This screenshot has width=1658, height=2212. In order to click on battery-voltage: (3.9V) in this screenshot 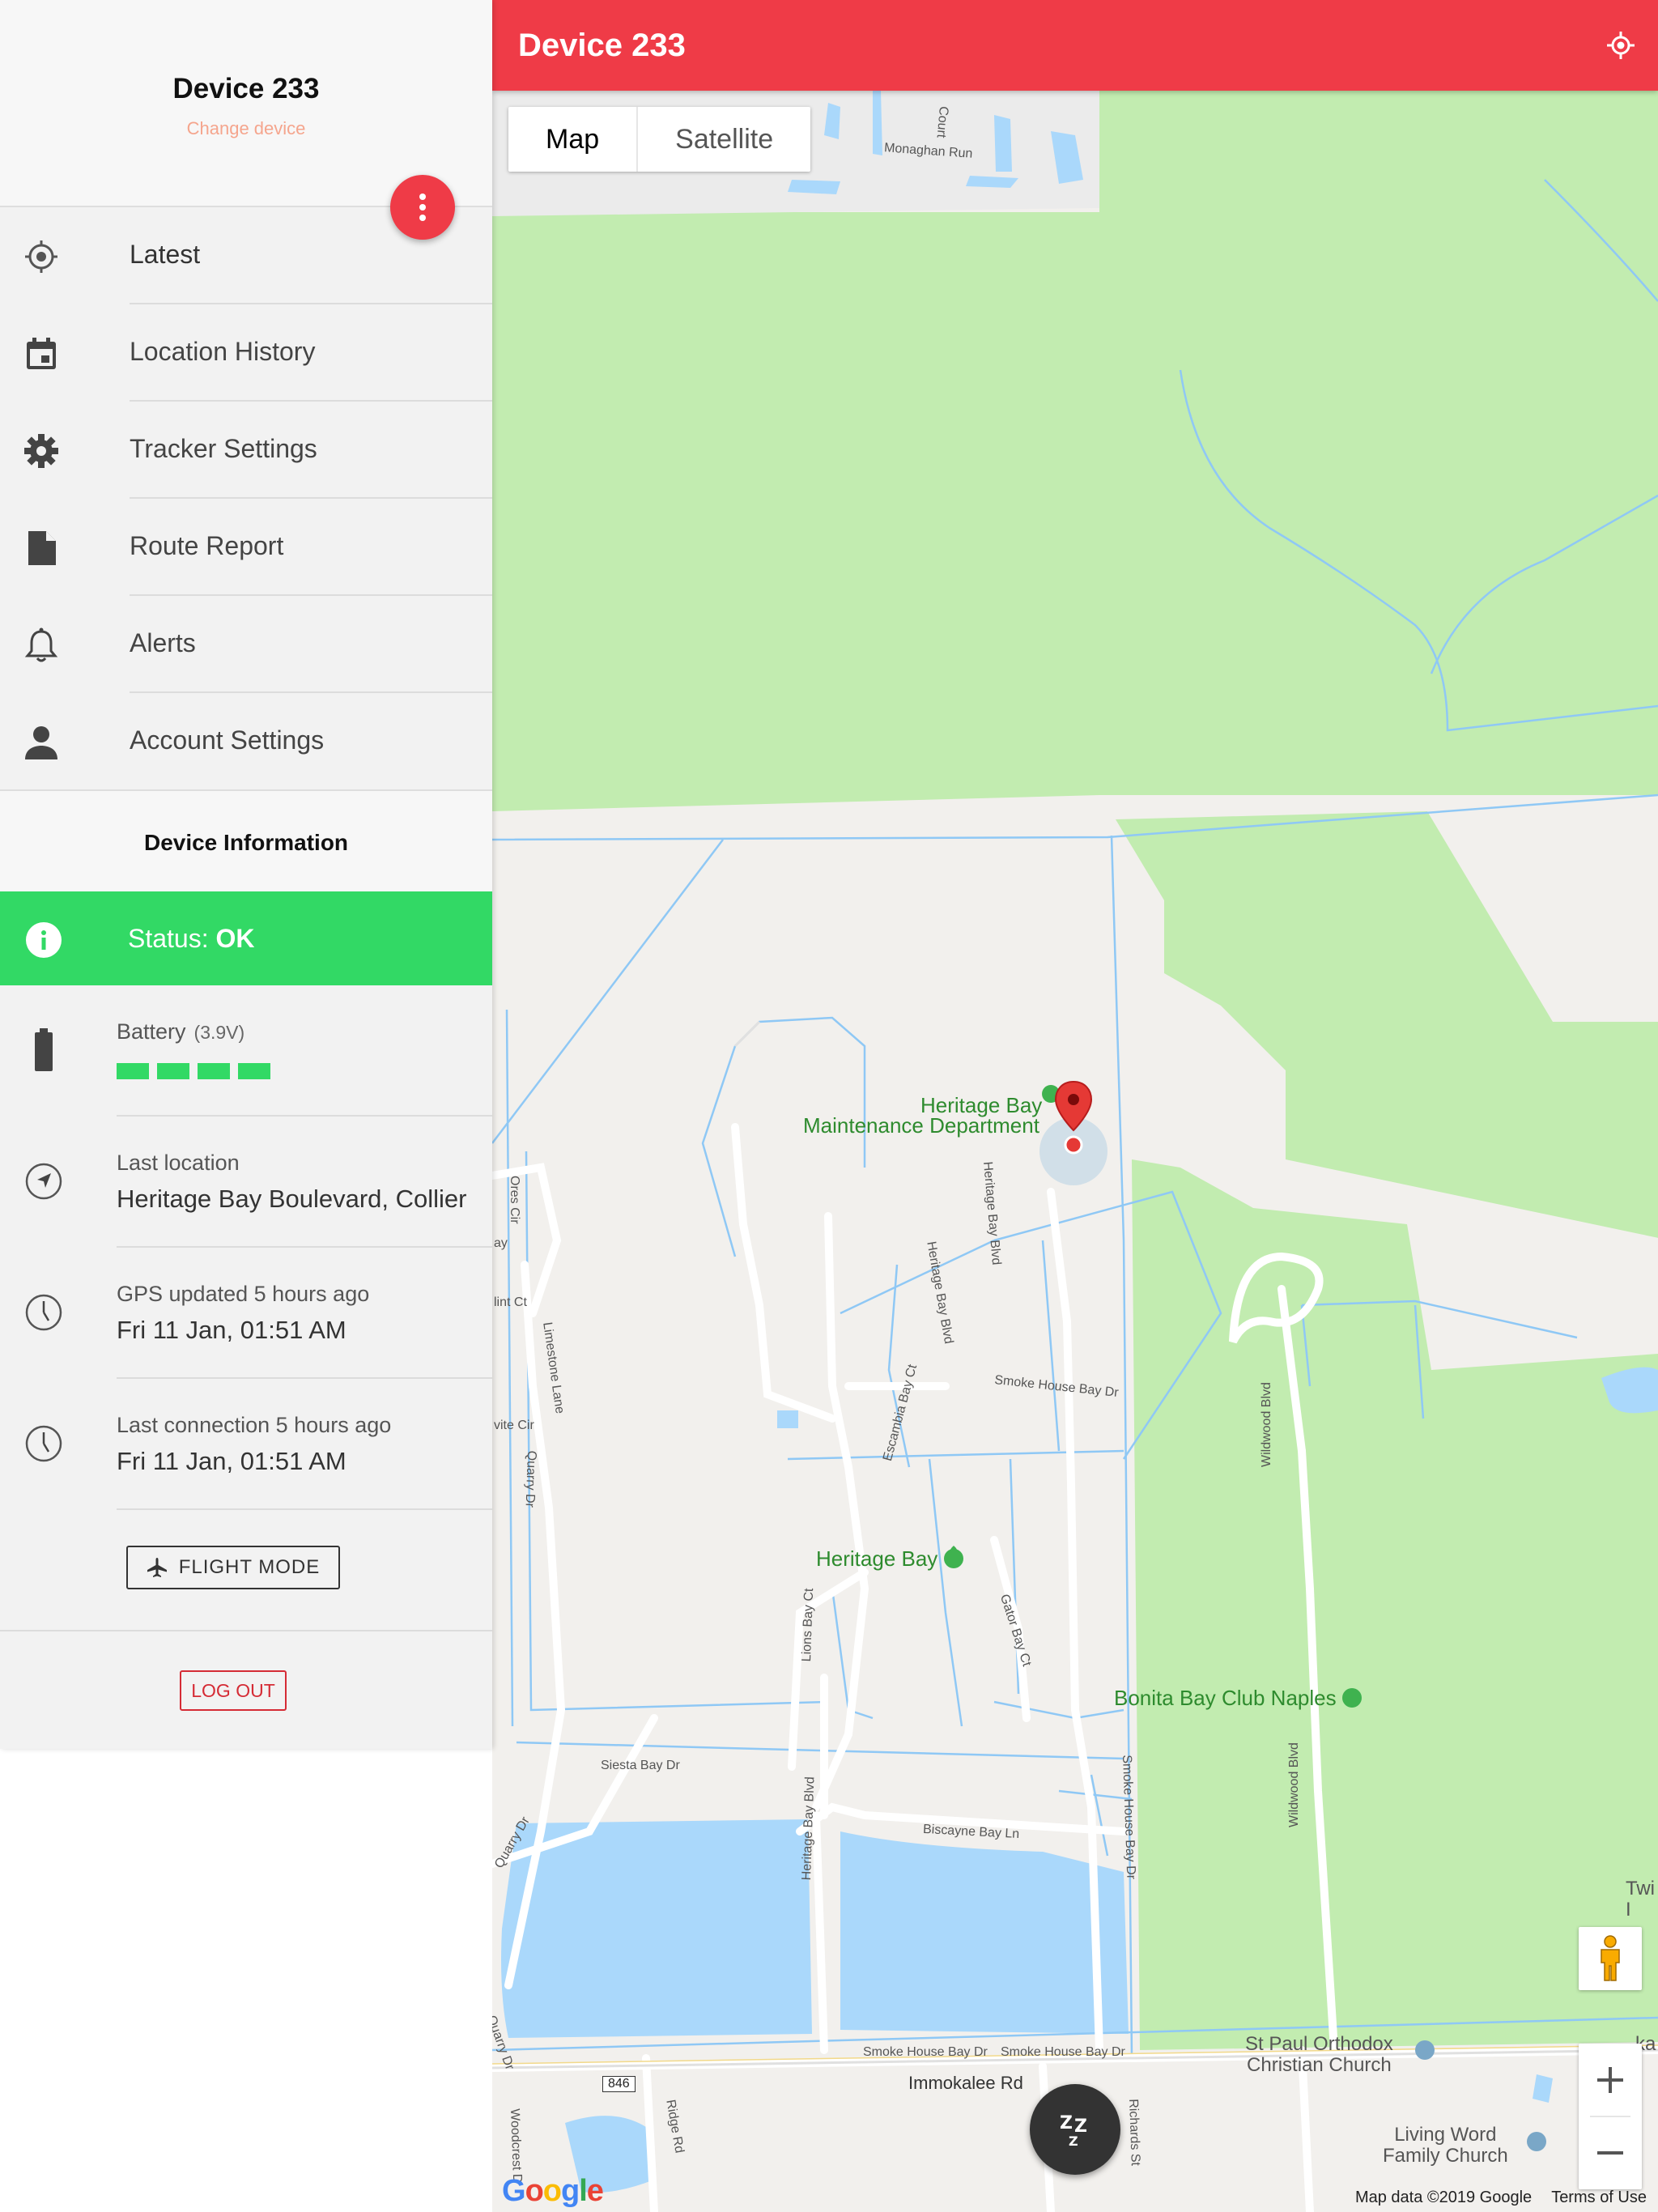, I will do `click(219, 1032)`.